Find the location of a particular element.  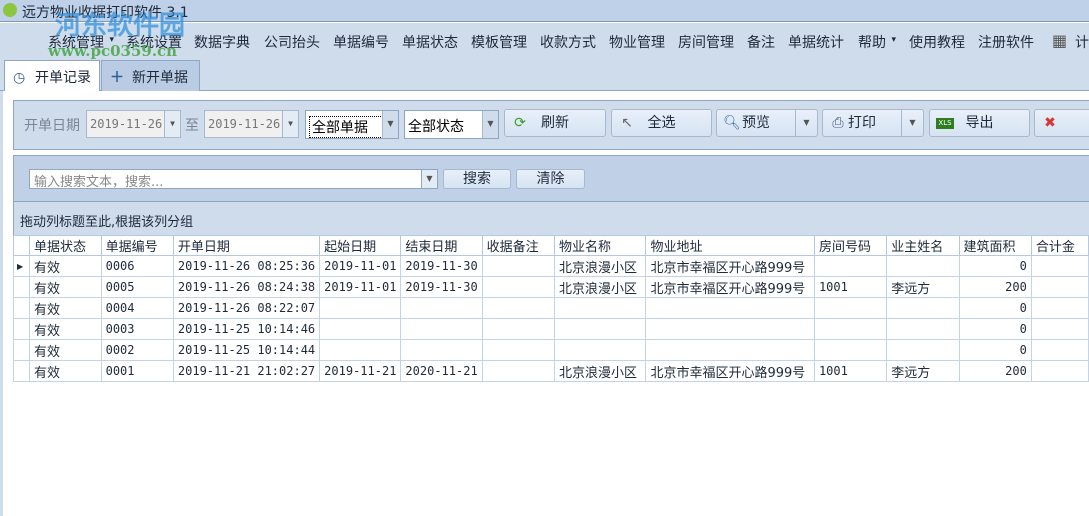

table-cell: 0006 is located at coordinates (137, 266).